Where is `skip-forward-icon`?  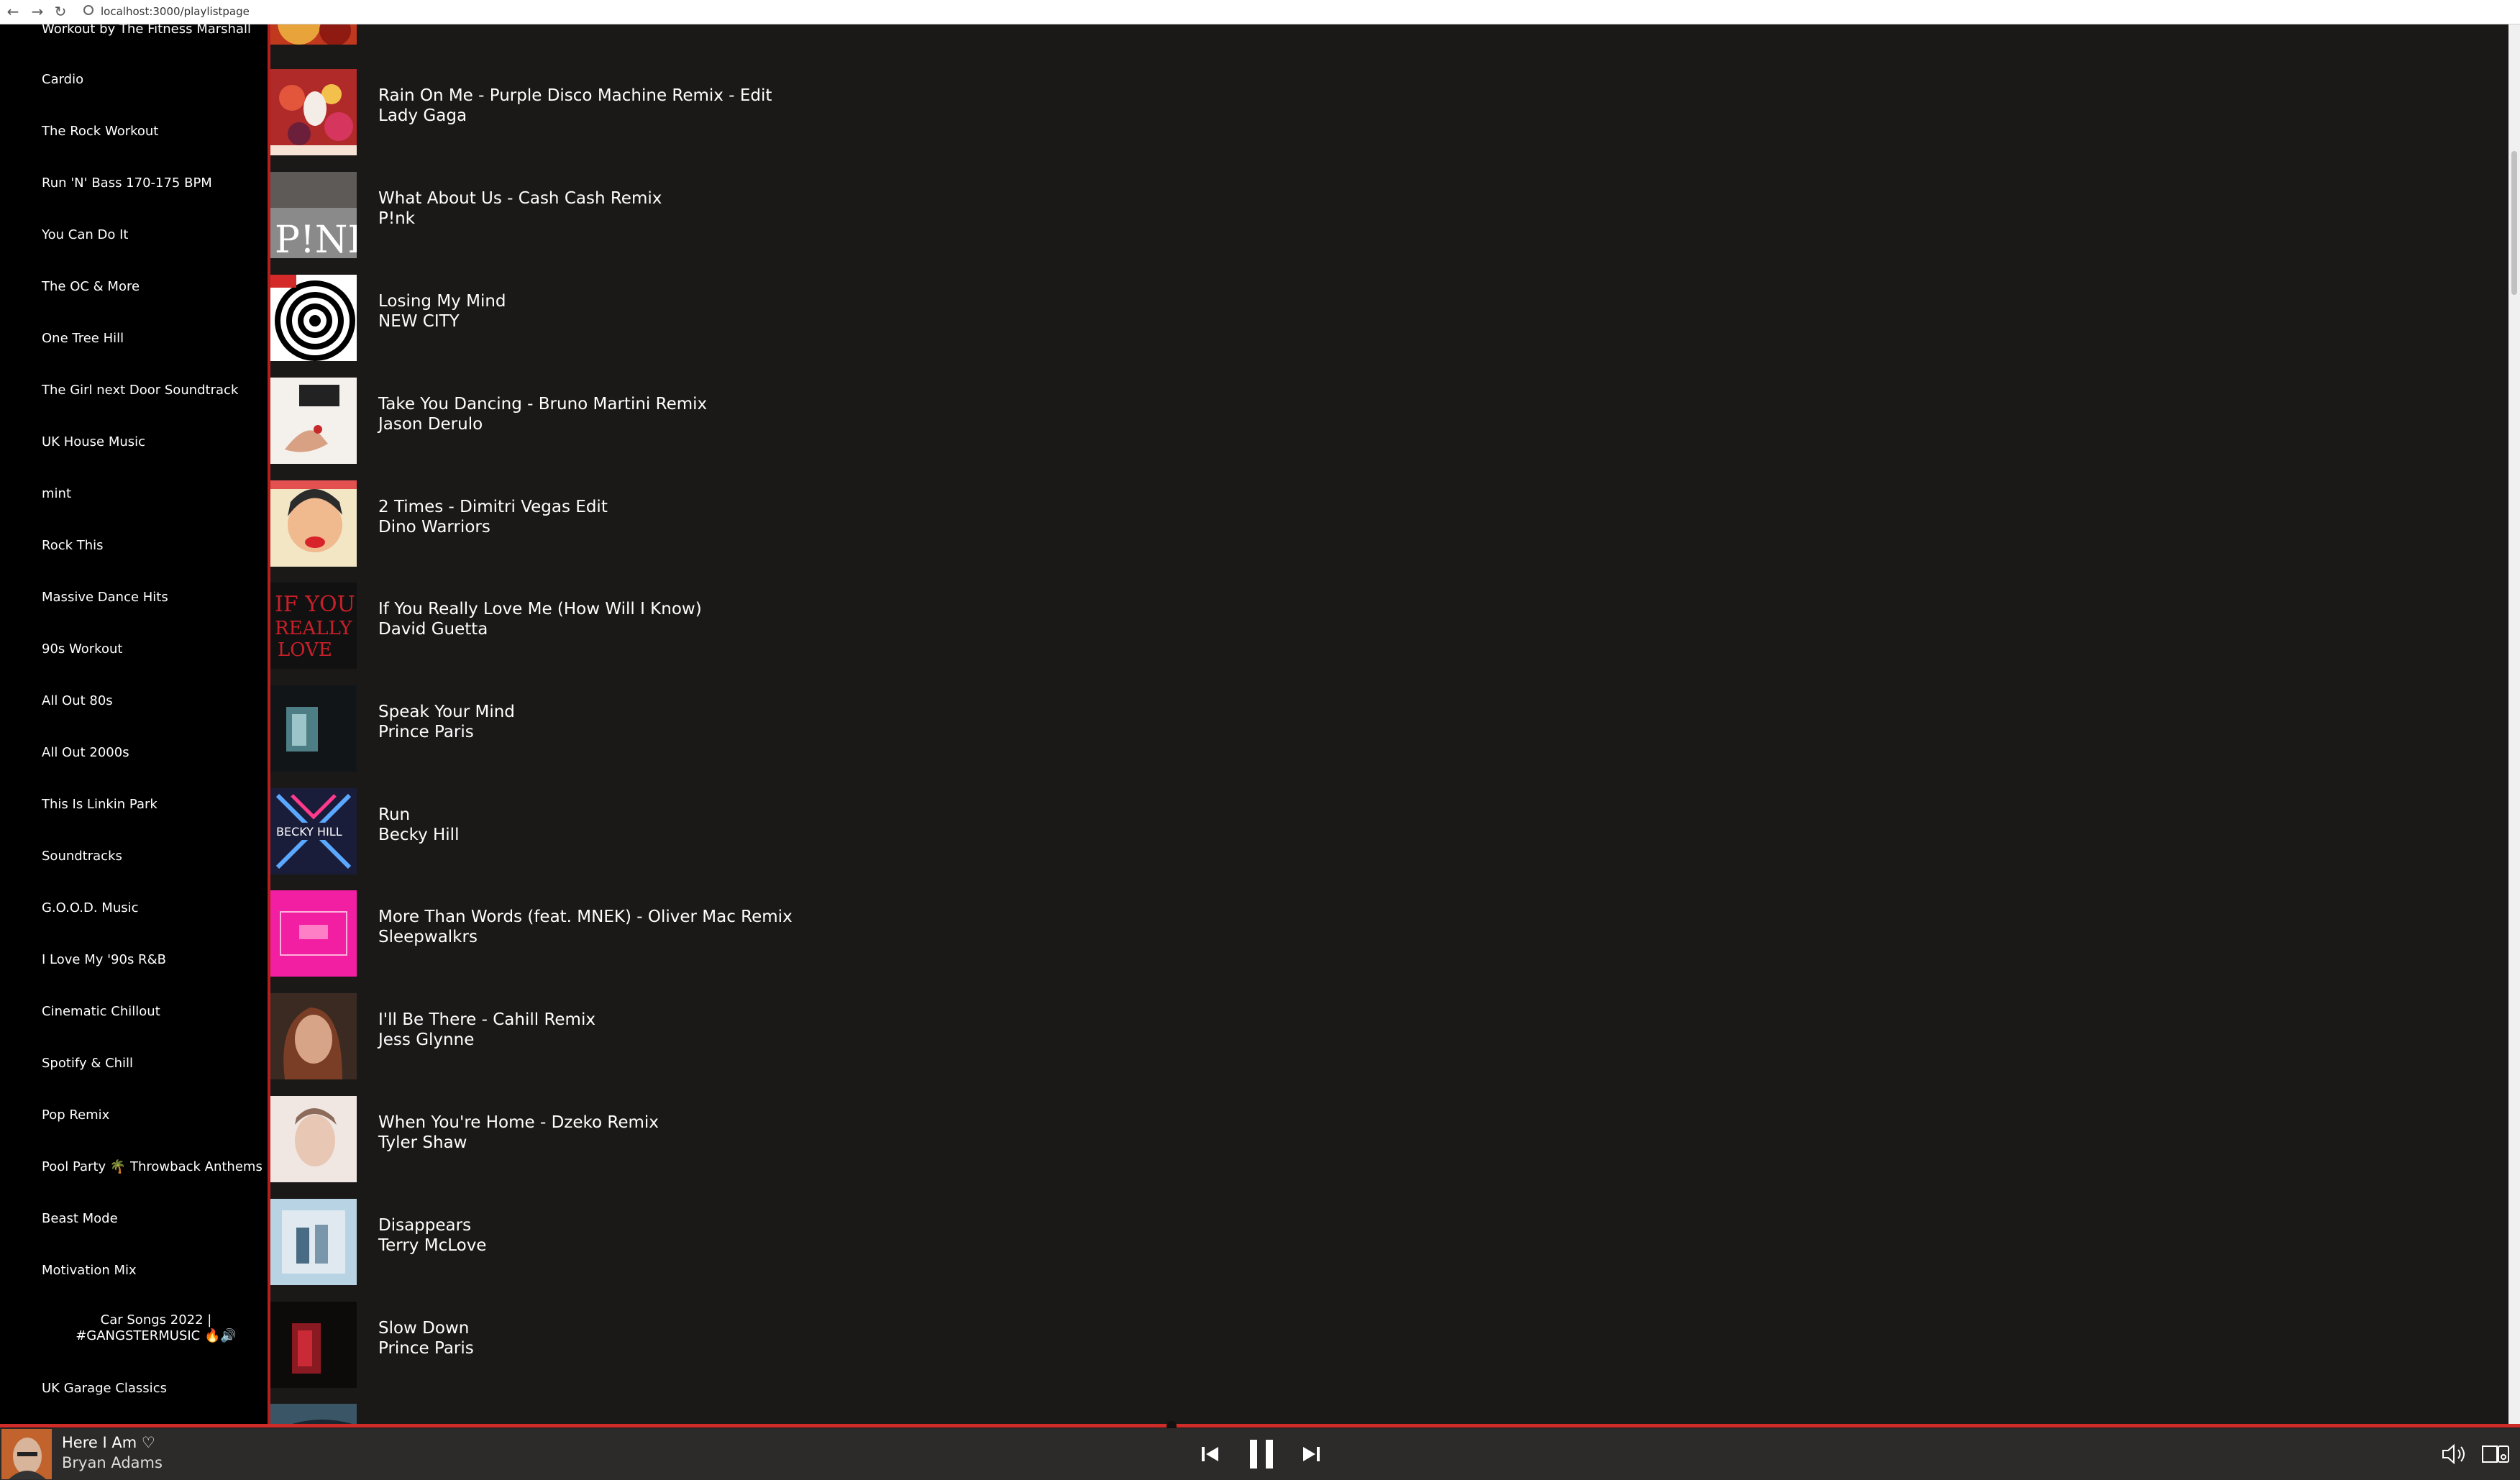
skip-forward-icon is located at coordinates (1311, 1454).